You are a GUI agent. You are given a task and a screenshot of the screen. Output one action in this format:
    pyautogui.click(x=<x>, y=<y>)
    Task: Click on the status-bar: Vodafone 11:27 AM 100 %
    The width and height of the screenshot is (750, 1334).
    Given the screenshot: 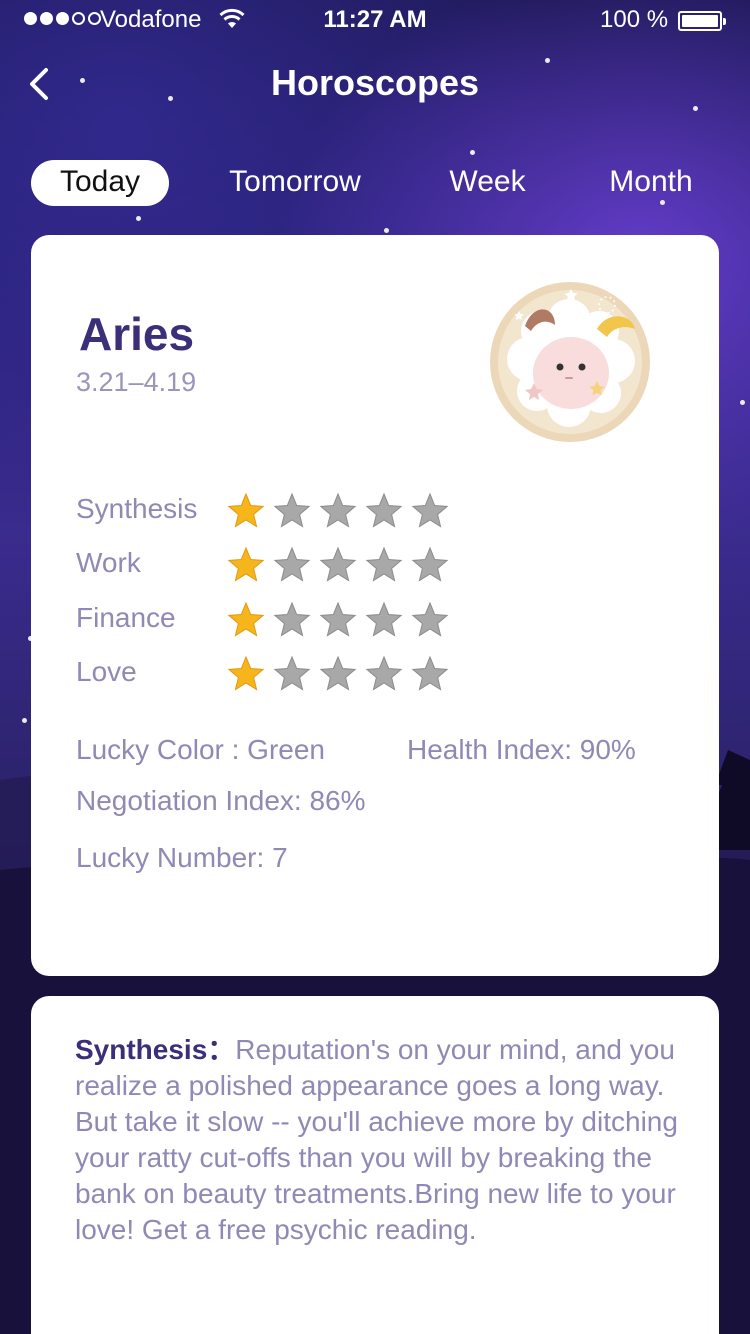 What is the action you would take?
    pyautogui.click(x=375, y=20)
    